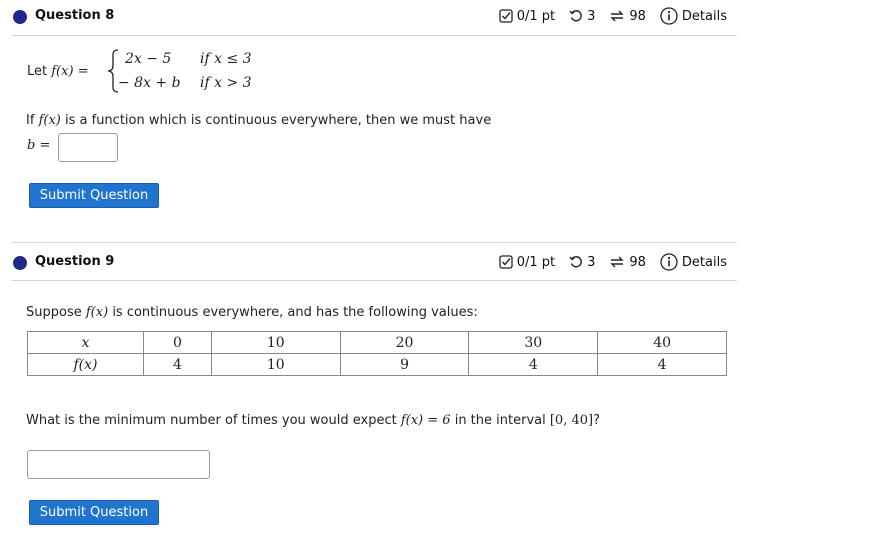 The width and height of the screenshot is (888, 558). Describe the element at coordinates (75, 261) in the screenshot. I see `question-title: Question 9` at that location.